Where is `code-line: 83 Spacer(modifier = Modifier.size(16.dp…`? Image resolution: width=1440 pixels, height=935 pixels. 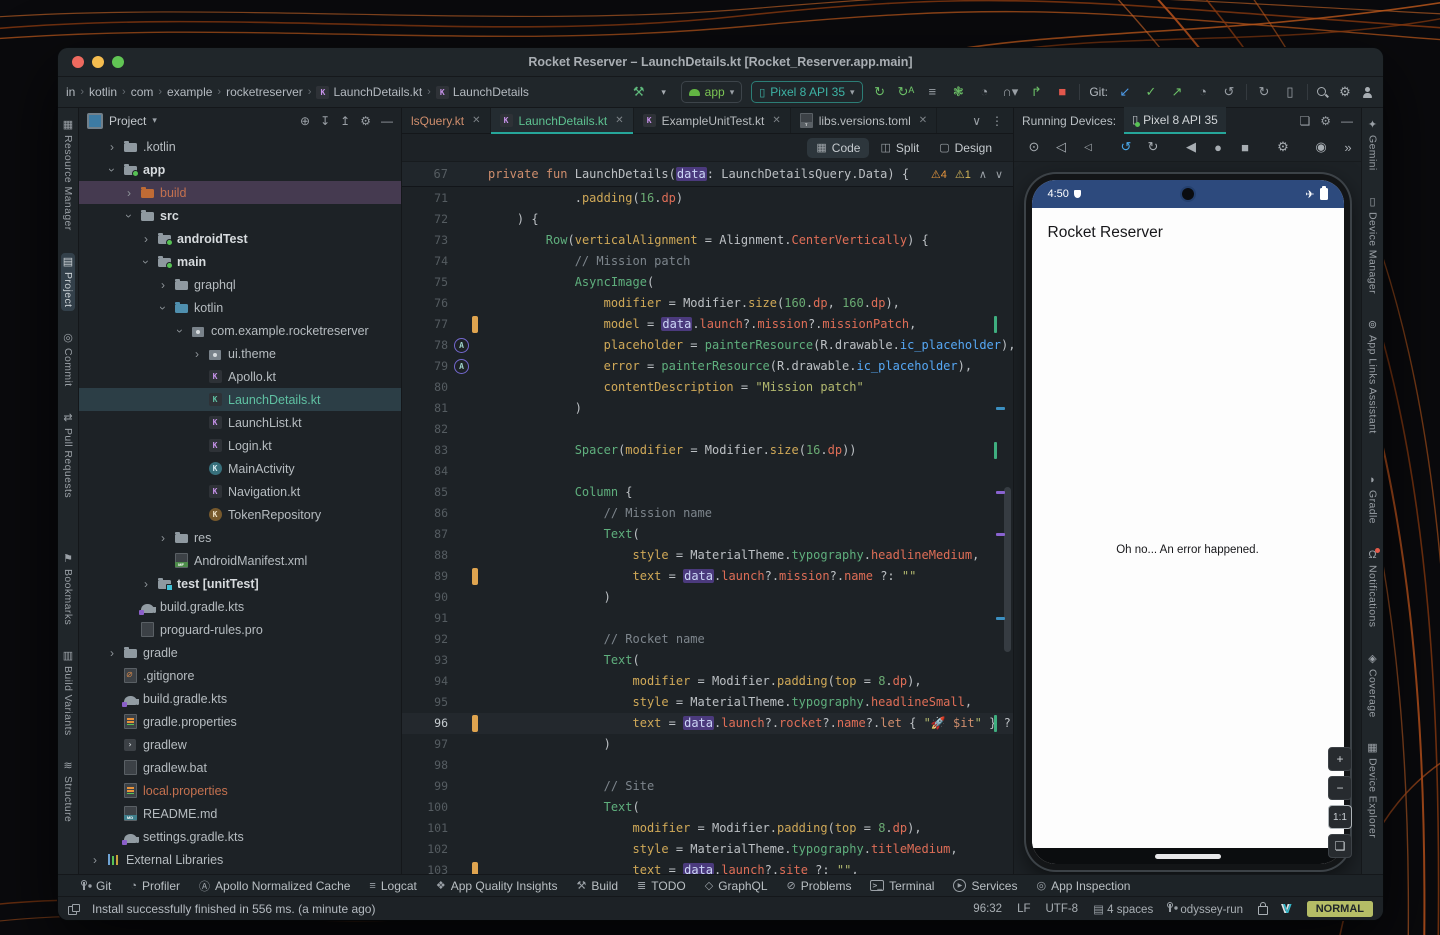
code-line: 83 Spacer(modifier = Modifier.size(16.dp… is located at coordinates (707, 450).